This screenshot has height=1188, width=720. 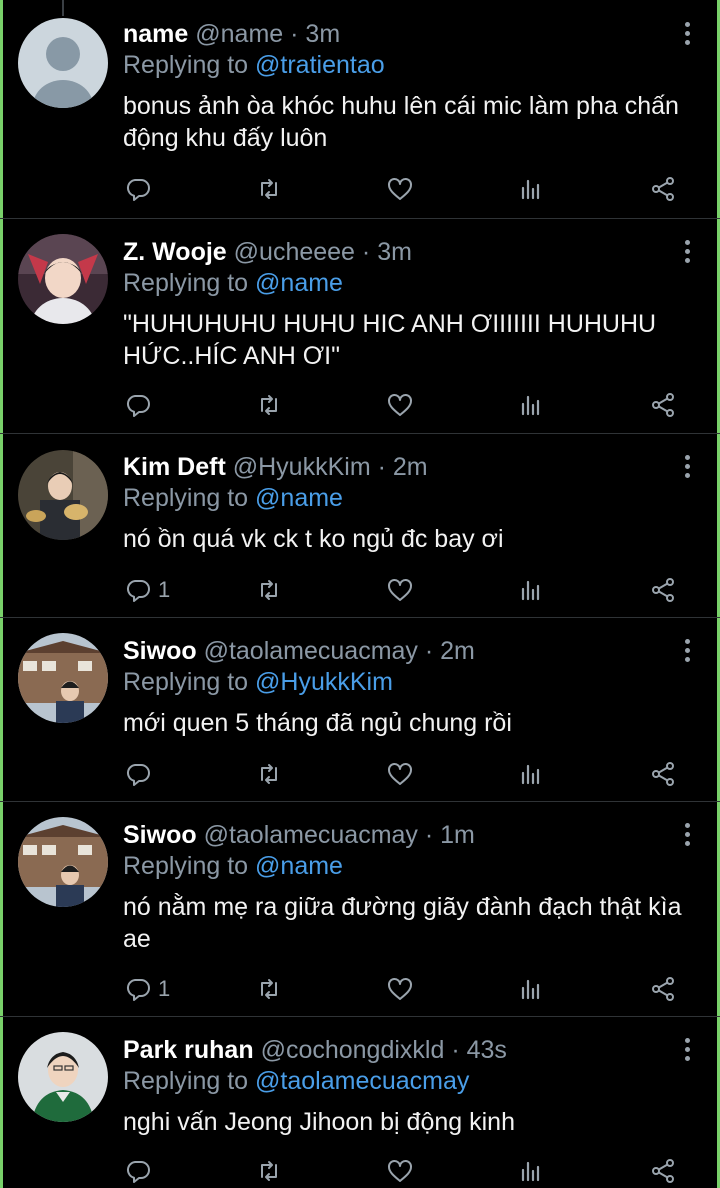 What do you see at coordinates (324, 682) in the screenshot?
I see `replying-to-mention: @HyukkKim` at bounding box center [324, 682].